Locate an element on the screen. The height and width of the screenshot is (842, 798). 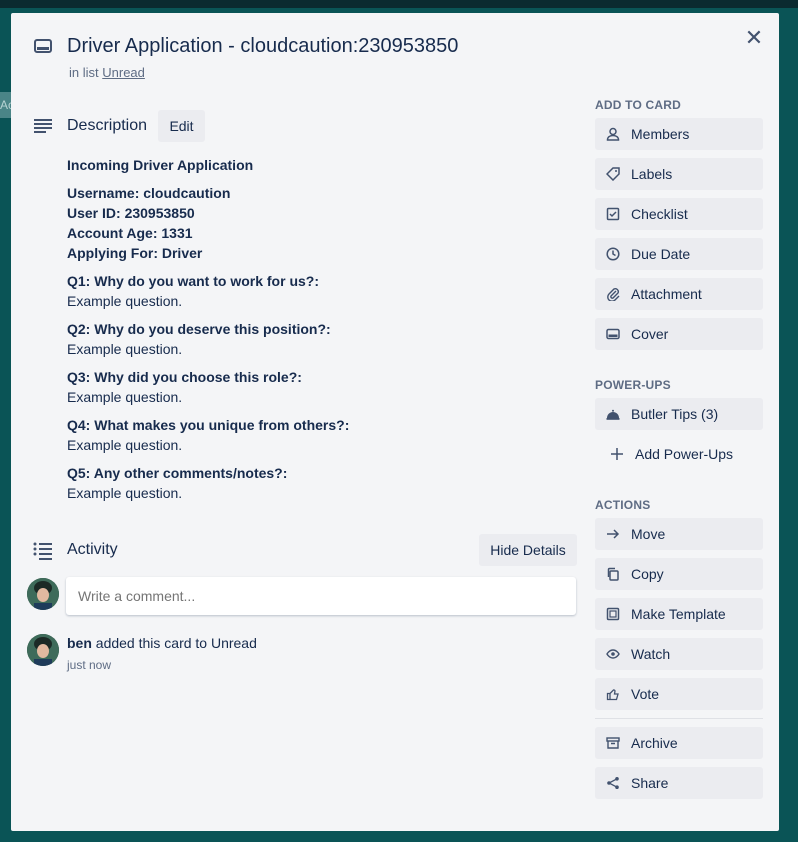
butler-tips-button: Butler Tips (3) is located at coordinates (679, 414).